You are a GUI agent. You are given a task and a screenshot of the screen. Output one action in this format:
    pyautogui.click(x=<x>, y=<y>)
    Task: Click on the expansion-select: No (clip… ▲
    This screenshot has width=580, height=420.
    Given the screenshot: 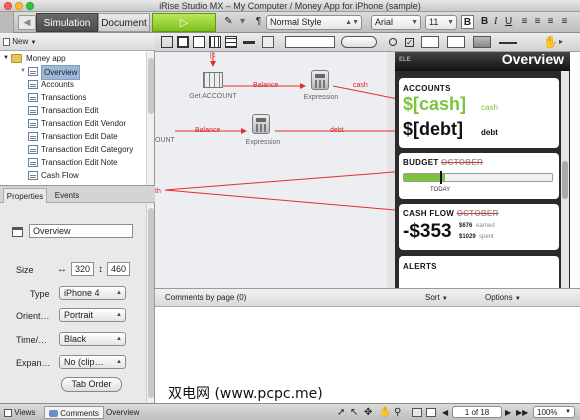 What is the action you would take?
    pyautogui.click(x=92, y=362)
    